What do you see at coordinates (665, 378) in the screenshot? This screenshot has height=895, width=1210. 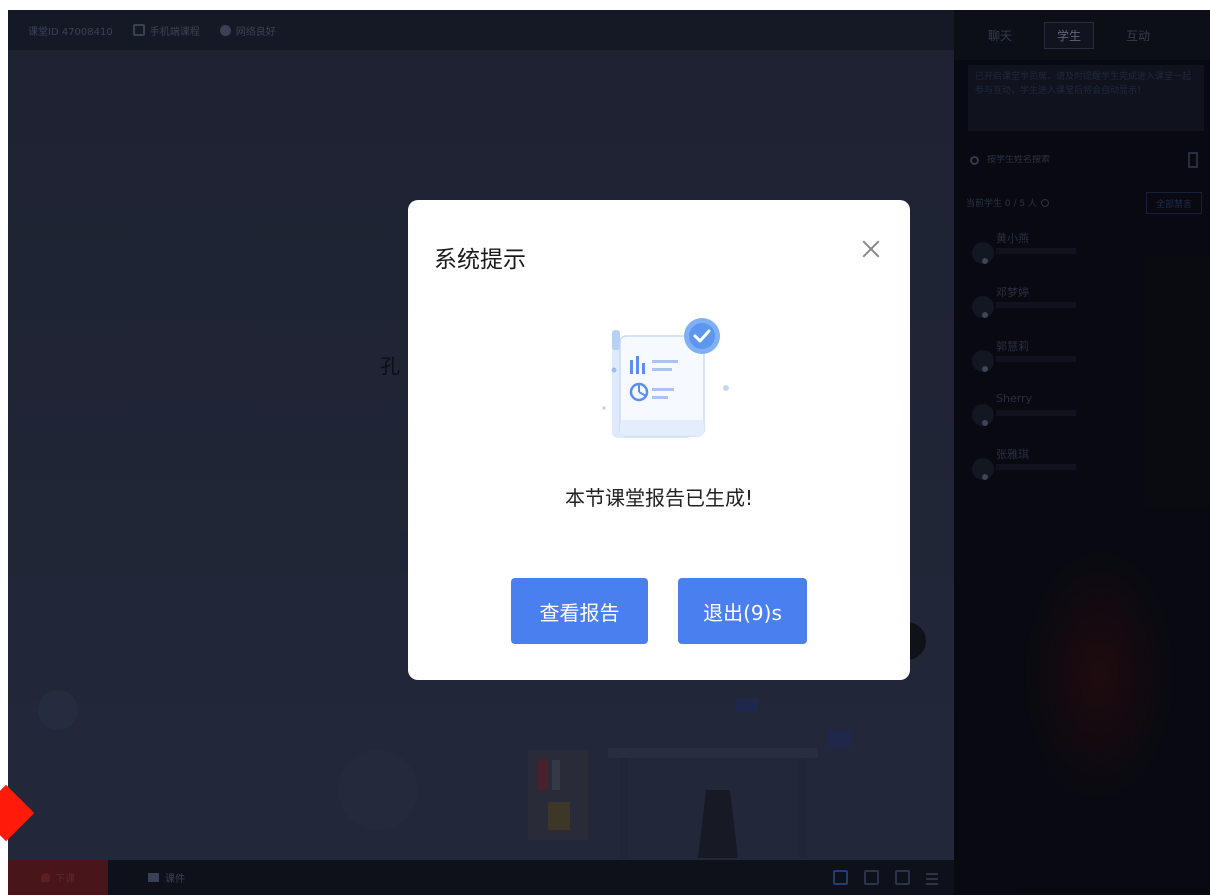 I see `report-illustration` at bounding box center [665, 378].